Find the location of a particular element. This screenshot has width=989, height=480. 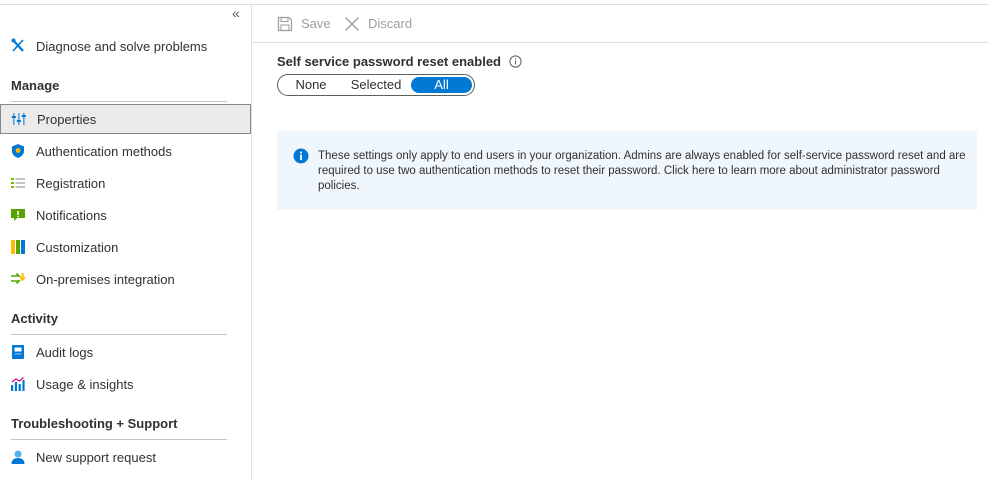

sidebar-item-label: On-premises integration is located at coordinates (105, 279).